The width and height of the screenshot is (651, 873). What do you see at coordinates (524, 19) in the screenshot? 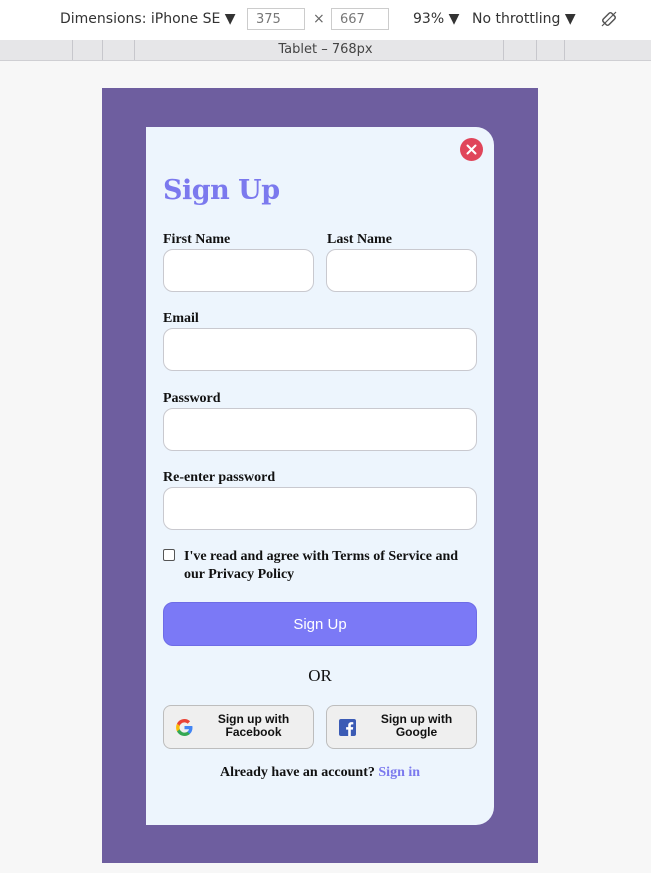
I see `throttling-dropdown: No throttling ▼` at bounding box center [524, 19].